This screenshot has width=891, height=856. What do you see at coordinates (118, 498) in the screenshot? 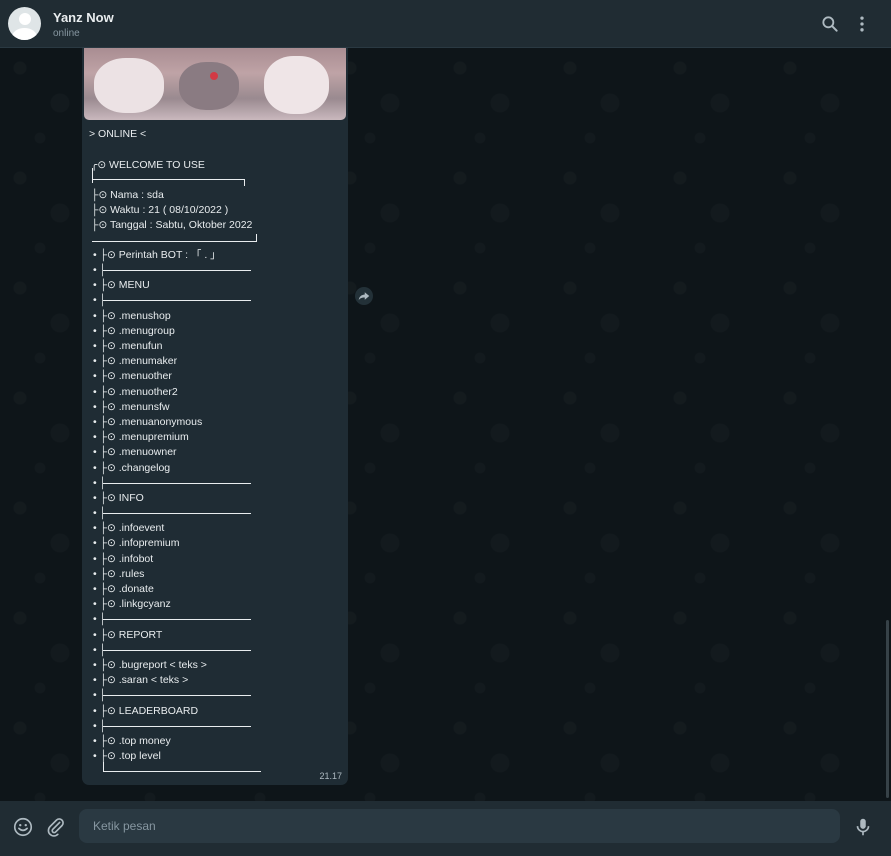
I see `list-item: • ├⊙ INFO` at bounding box center [118, 498].